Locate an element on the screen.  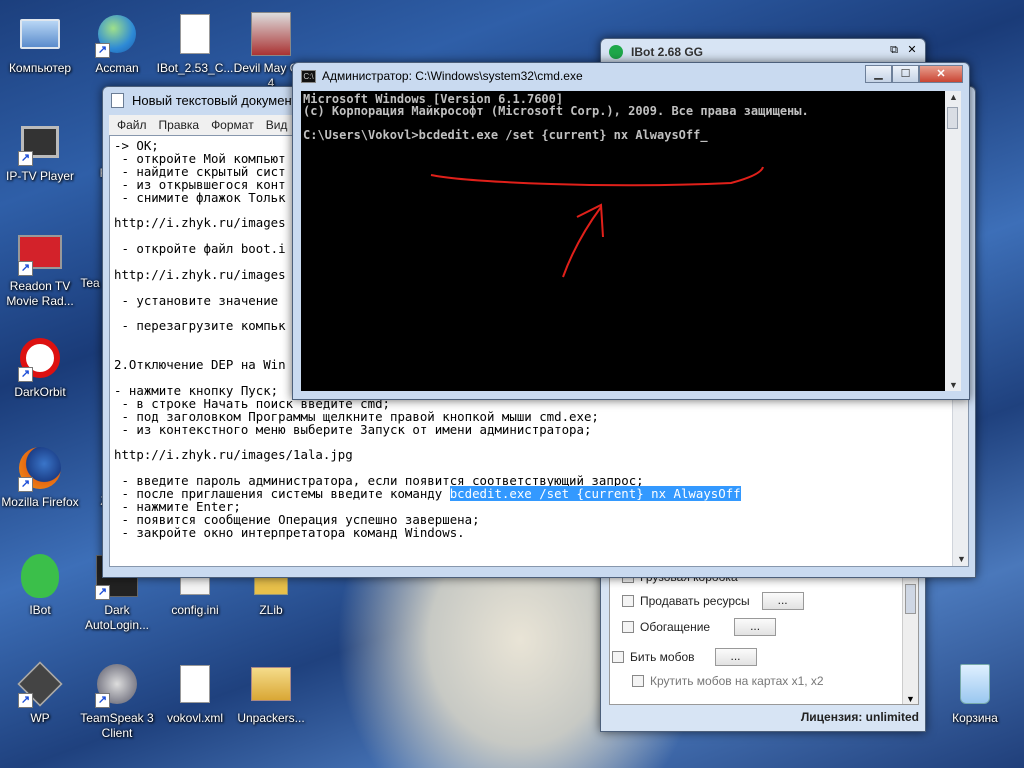
desktop-icon-label: IBot is located at coordinates (40, 610).